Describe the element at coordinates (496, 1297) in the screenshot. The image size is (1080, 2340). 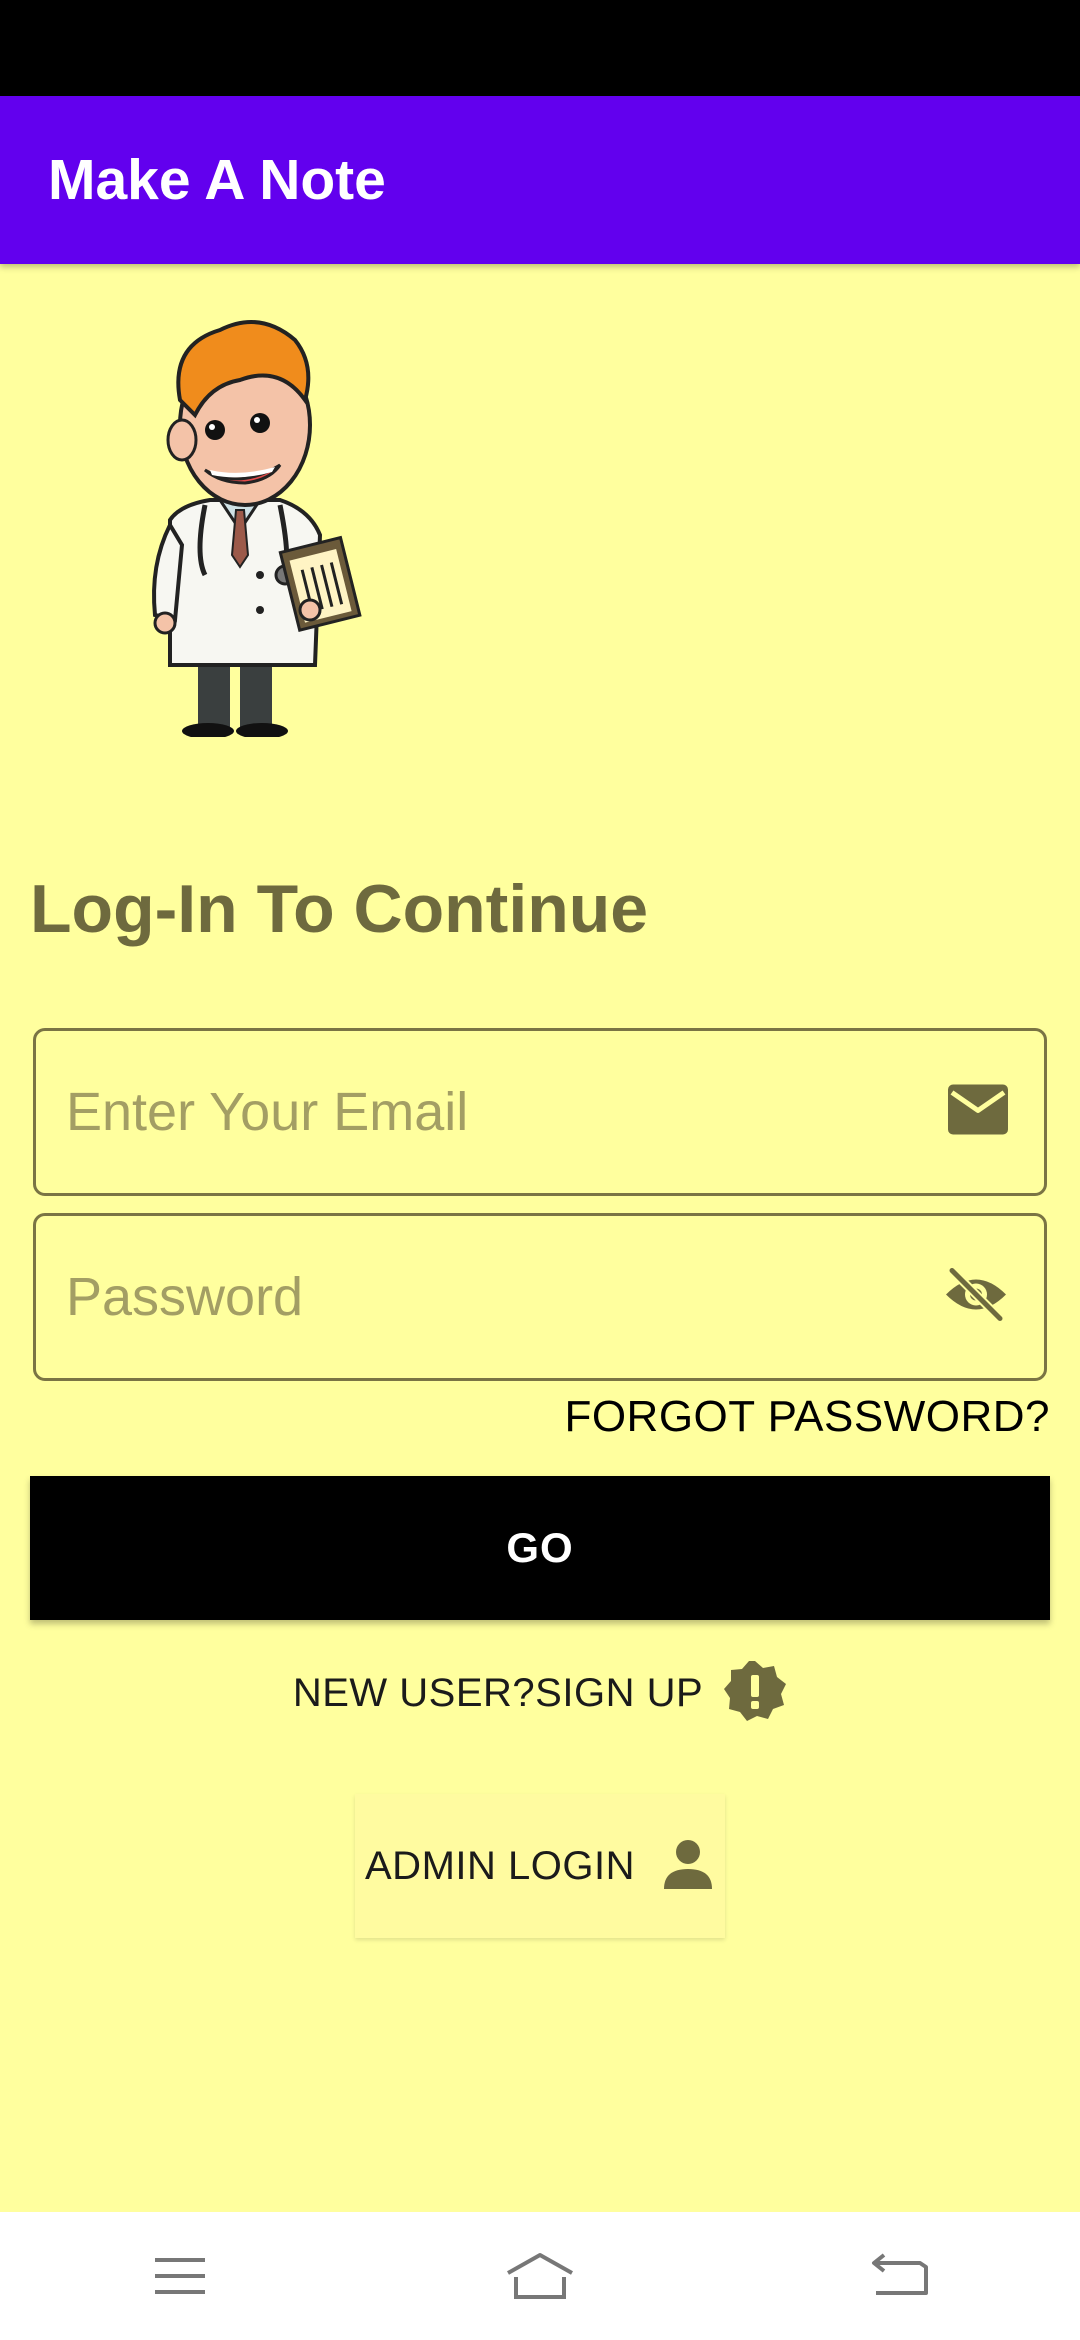
I see `password-input` at that location.